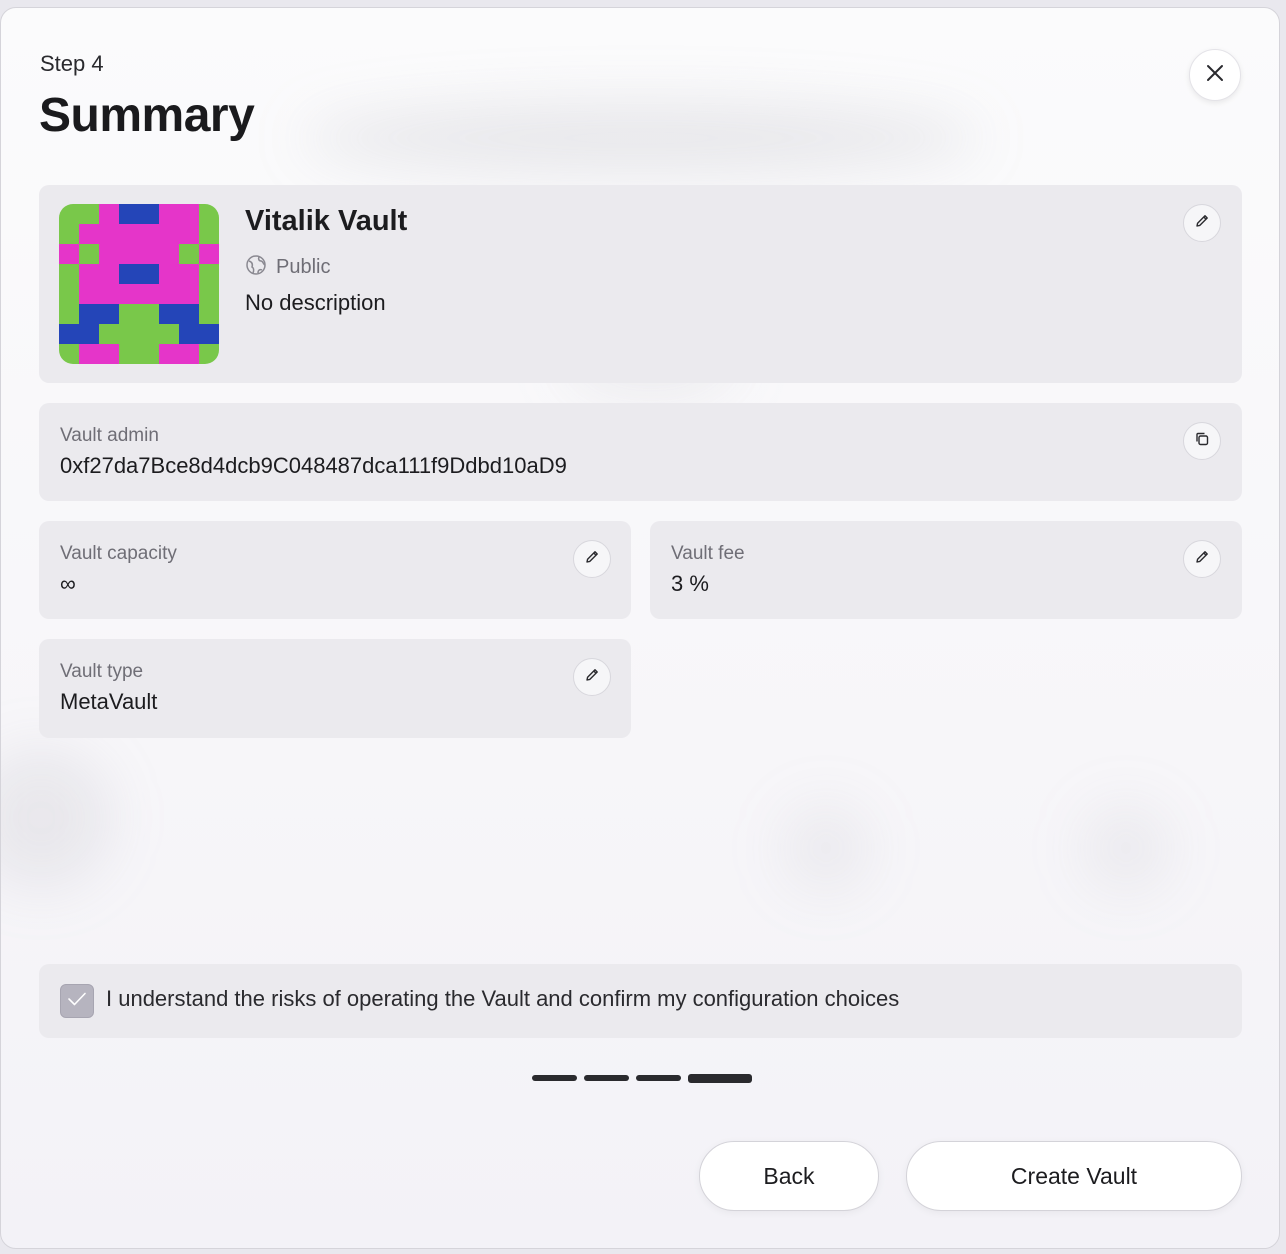 This screenshot has height=1254, width=1286. What do you see at coordinates (640, 284) in the screenshot?
I see `vault-overview-card: Vitalik Vault Public No description` at bounding box center [640, 284].